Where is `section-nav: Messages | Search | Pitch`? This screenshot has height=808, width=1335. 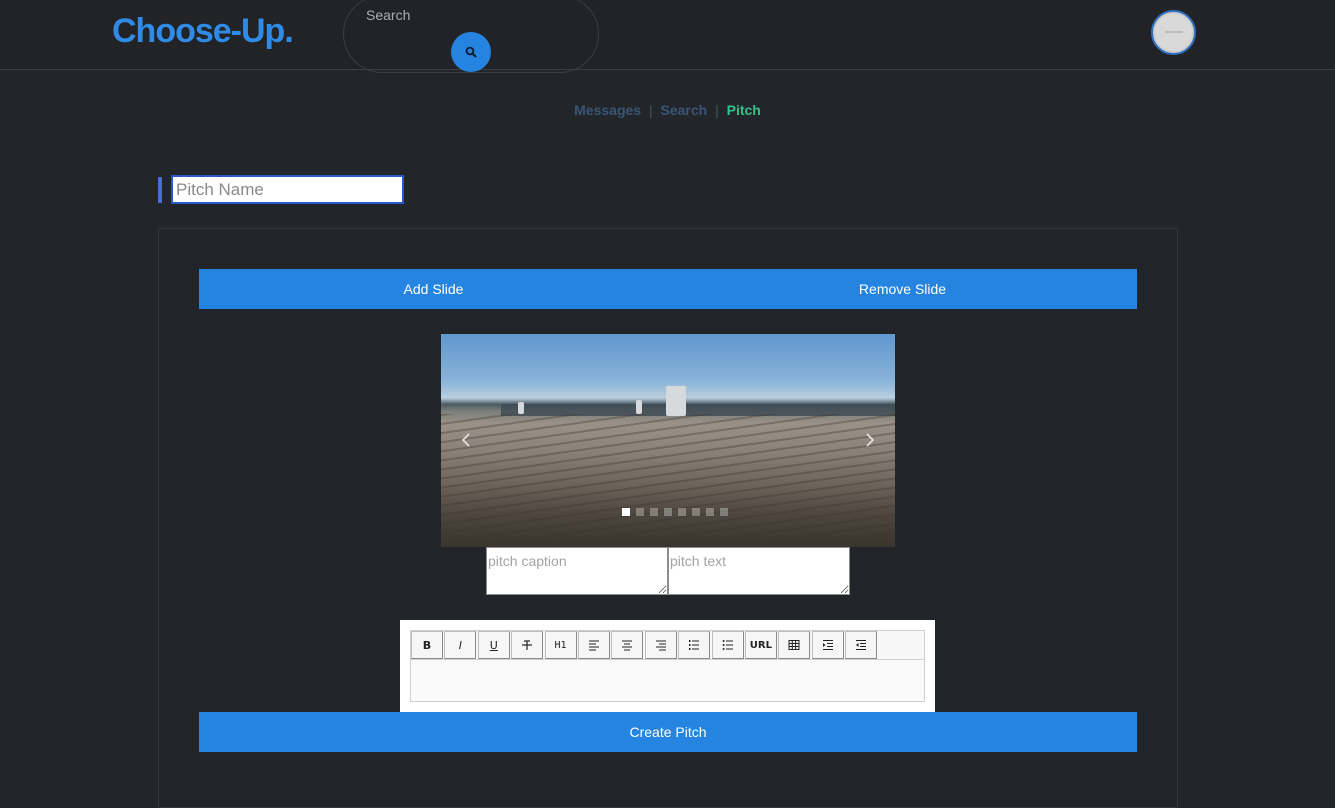 section-nav: Messages | Search | Pitch is located at coordinates (667, 110).